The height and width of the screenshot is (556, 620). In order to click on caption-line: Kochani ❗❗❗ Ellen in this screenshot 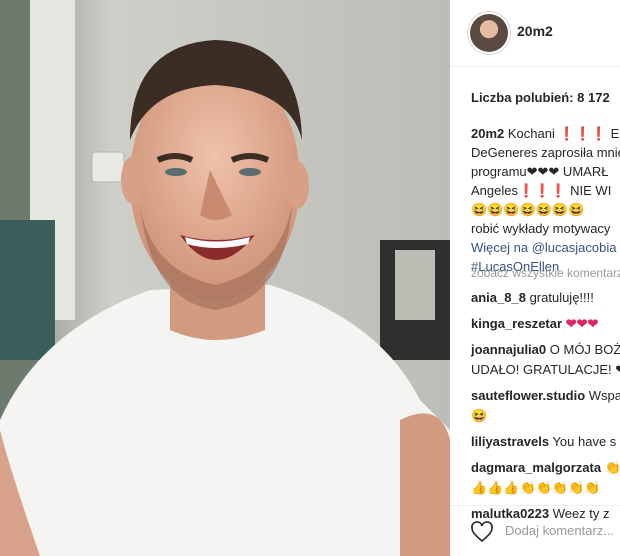, I will do `click(563, 133)`.